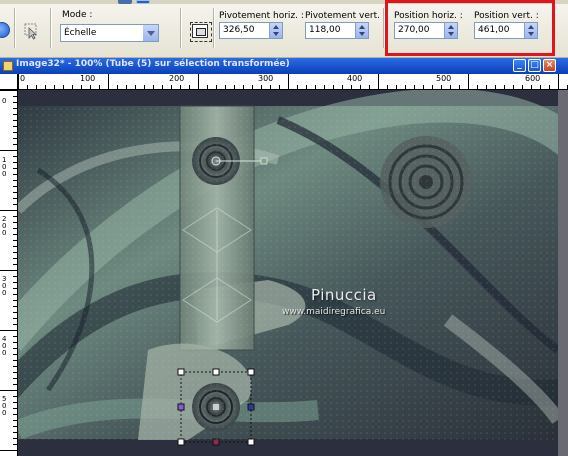  Describe the element at coordinates (4, 101) in the screenshot. I see `ruler-v-label: 0` at that location.